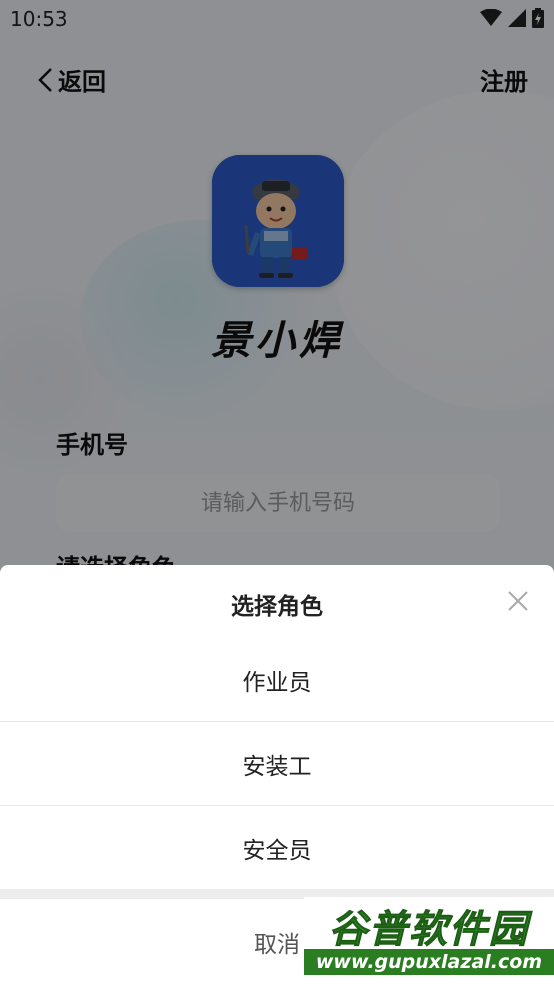  What do you see at coordinates (277, 764) in the screenshot?
I see `role-option-installer: 安装工` at bounding box center [277, 764].